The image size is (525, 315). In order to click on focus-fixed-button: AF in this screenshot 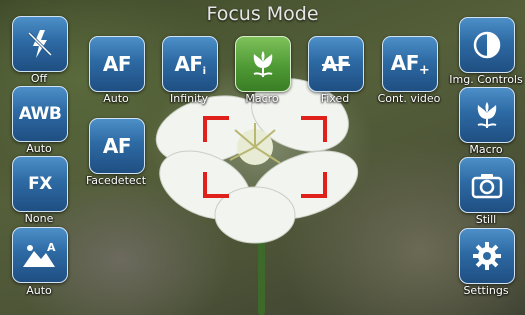, I will do `click(336, 64)`.